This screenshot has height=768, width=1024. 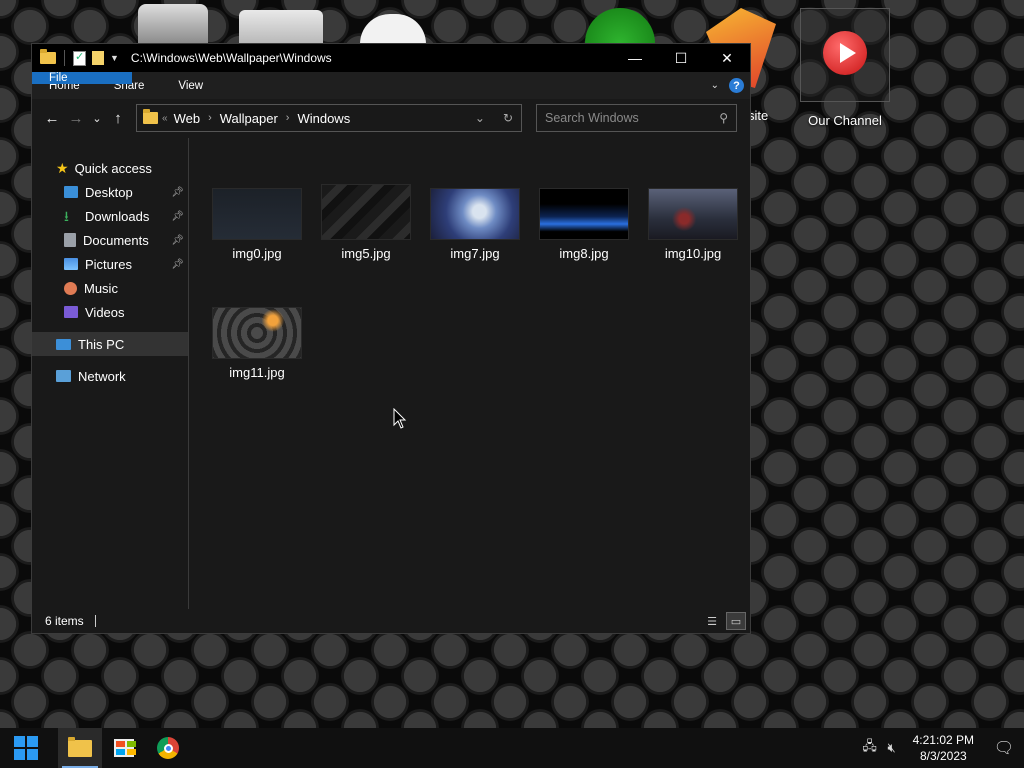 What do you see at coordinates (79, 58) in the screenshot?
I see `properties-icon` at bounding box center [79, 58].